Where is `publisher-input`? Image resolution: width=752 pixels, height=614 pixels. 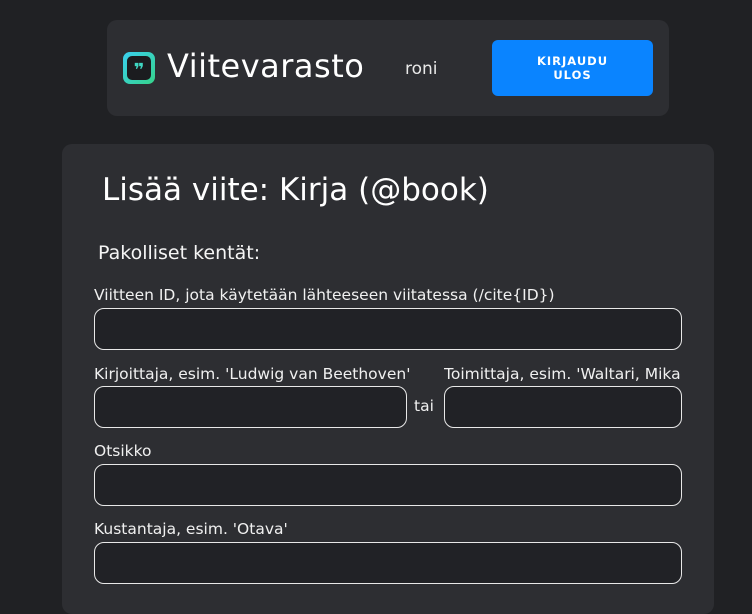
publisher-input is located at coordinates (388, 563).